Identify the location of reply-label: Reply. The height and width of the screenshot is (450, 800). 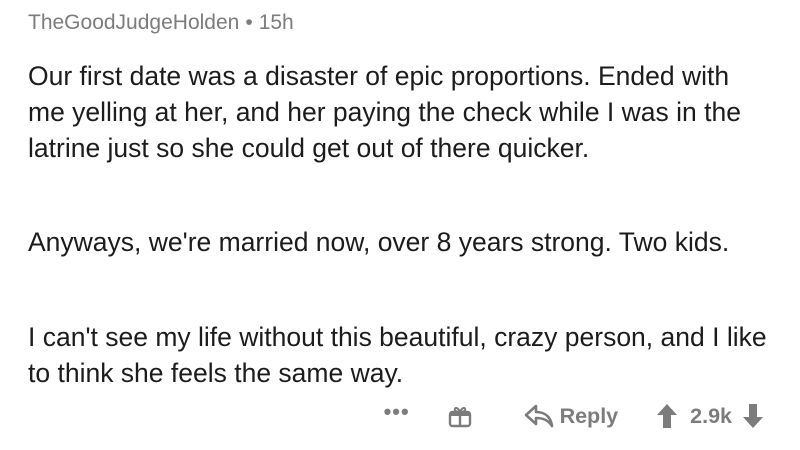
(589, 415).